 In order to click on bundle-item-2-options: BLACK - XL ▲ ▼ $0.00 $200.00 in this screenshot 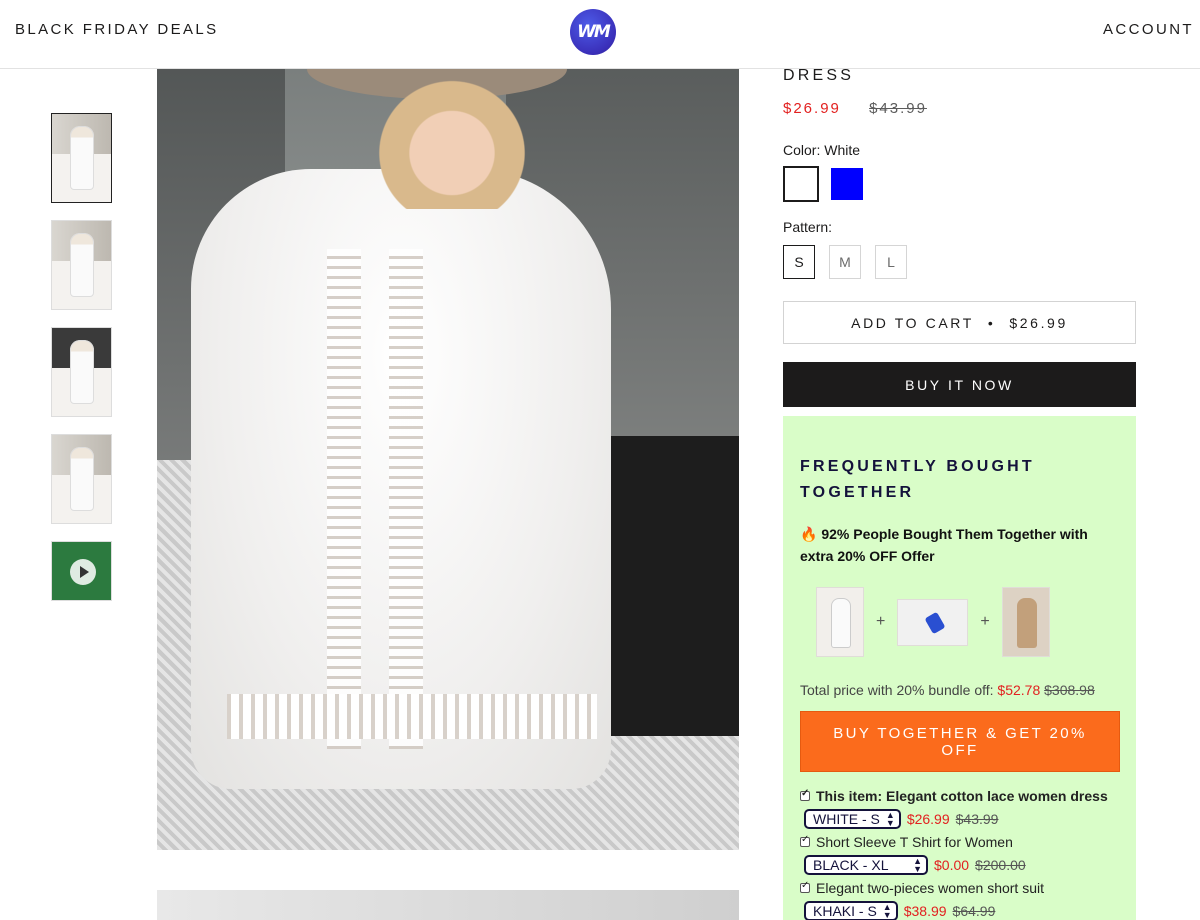, I will do `click(959, 865)`.